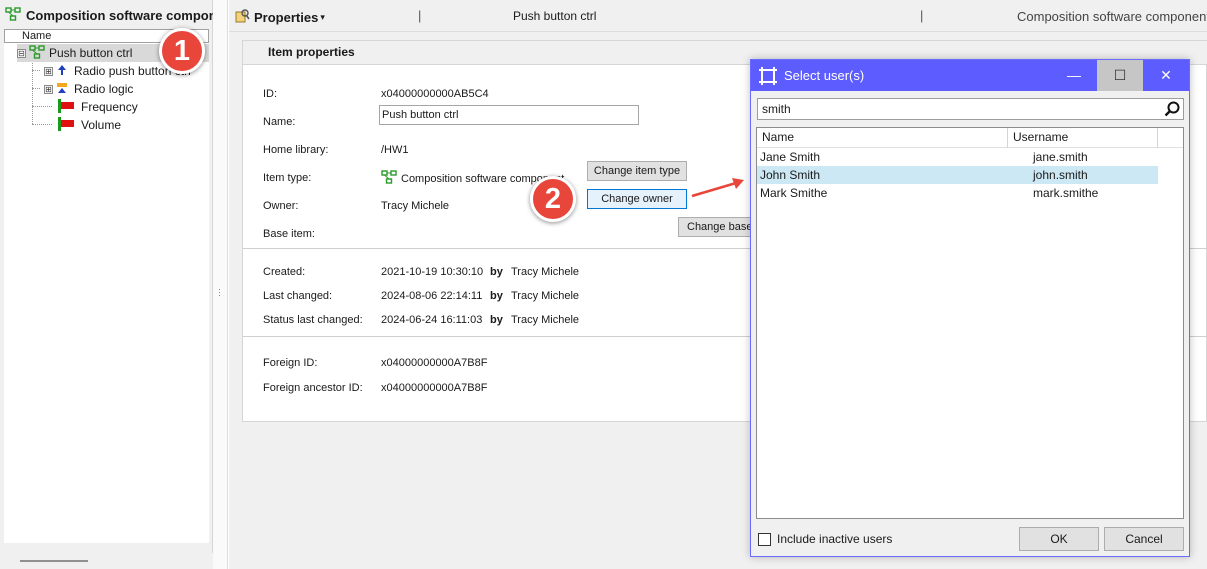  What do you see at coordinates (545, 272) in the screenshot?
I see `created-by-value: Tracy Michele` at bounding box center [545, 272].